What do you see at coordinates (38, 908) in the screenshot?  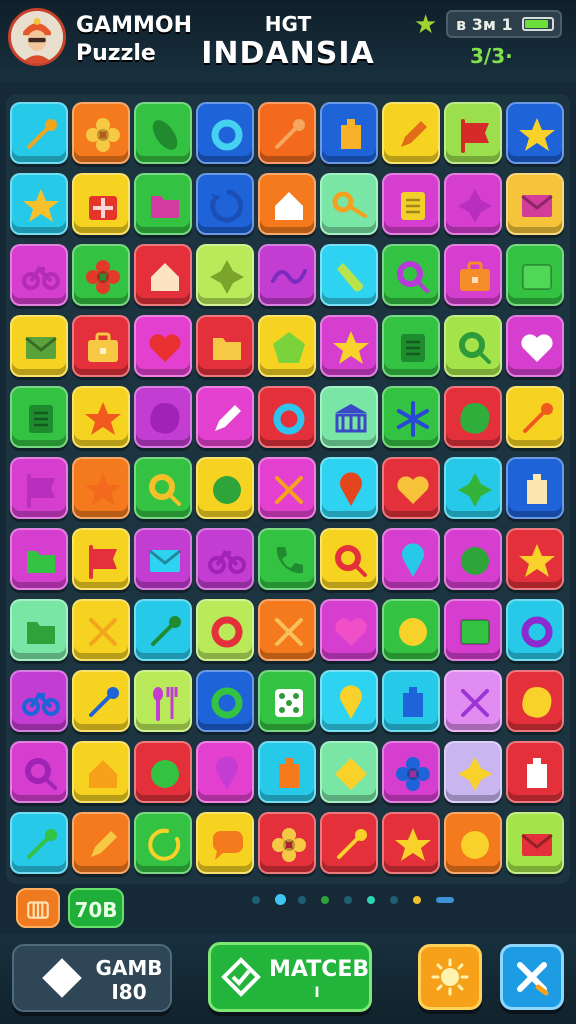 I see `crate-button` at bounding box center [38, 908].